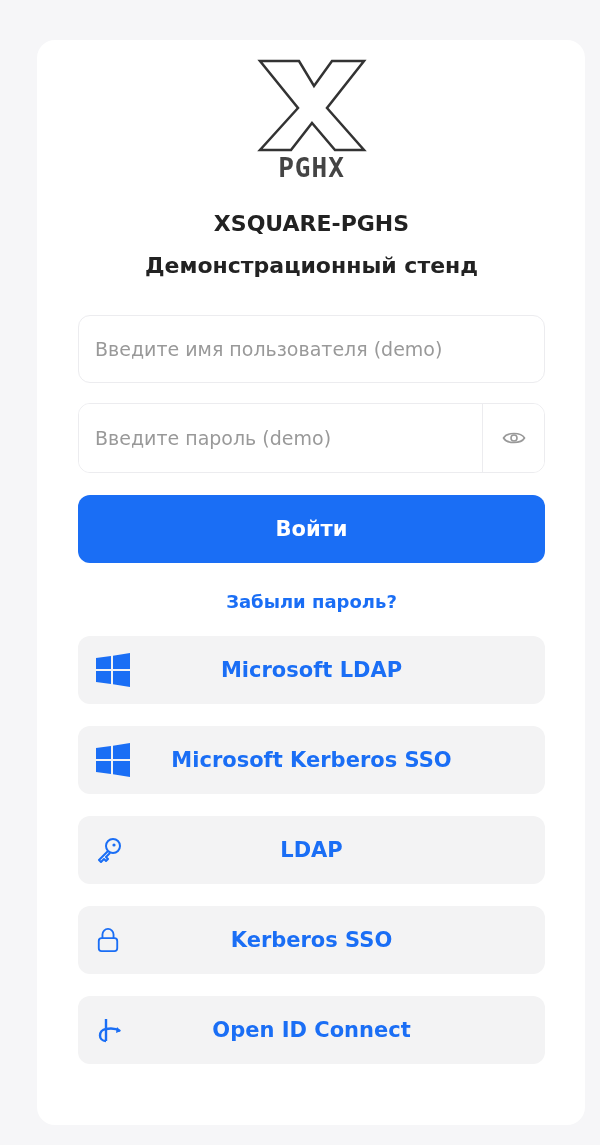 Image resolution: width=600 pixels, height=1145 pixels. What do you see at coordinates (108, 940) in the screenshot?
I see `lock-icon` at bounding box center [108, 940].